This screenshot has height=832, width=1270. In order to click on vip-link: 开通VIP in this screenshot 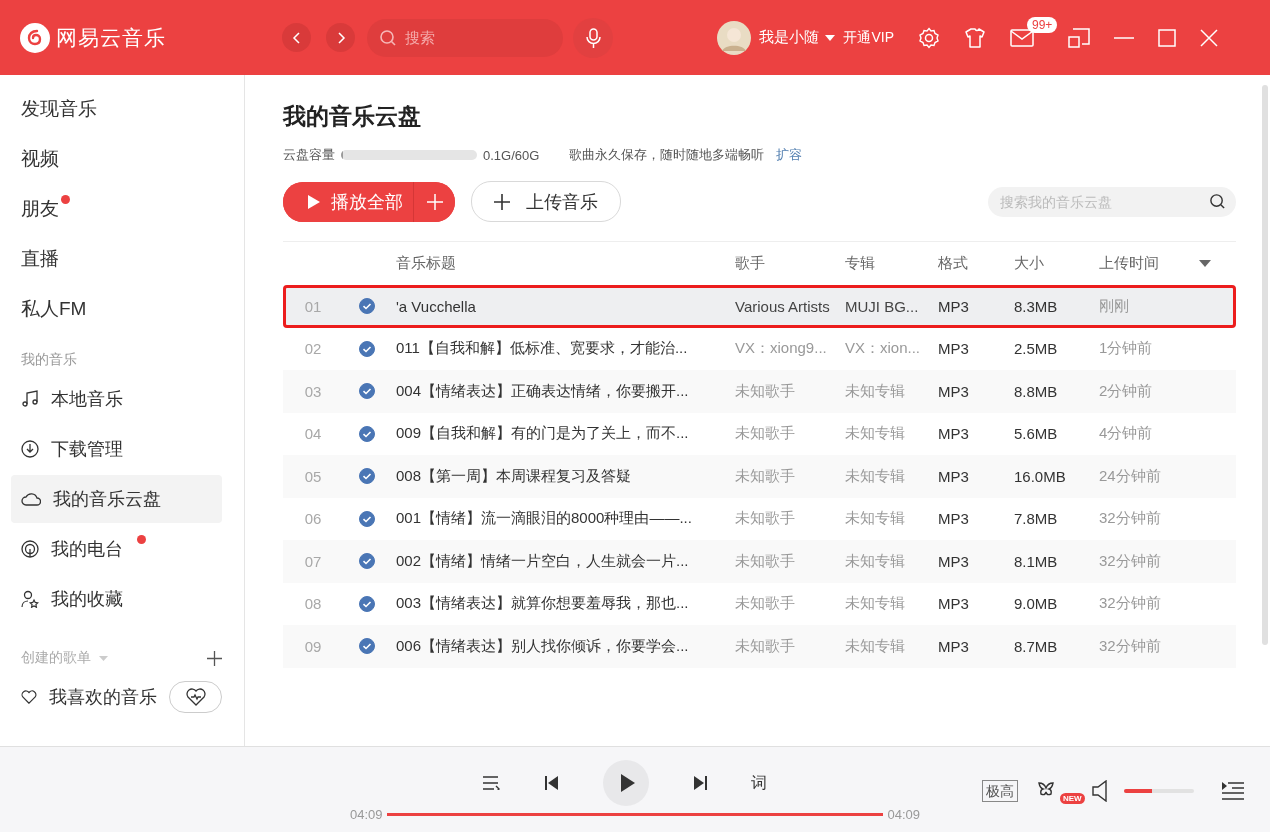, I will do `click(868, 37)`.